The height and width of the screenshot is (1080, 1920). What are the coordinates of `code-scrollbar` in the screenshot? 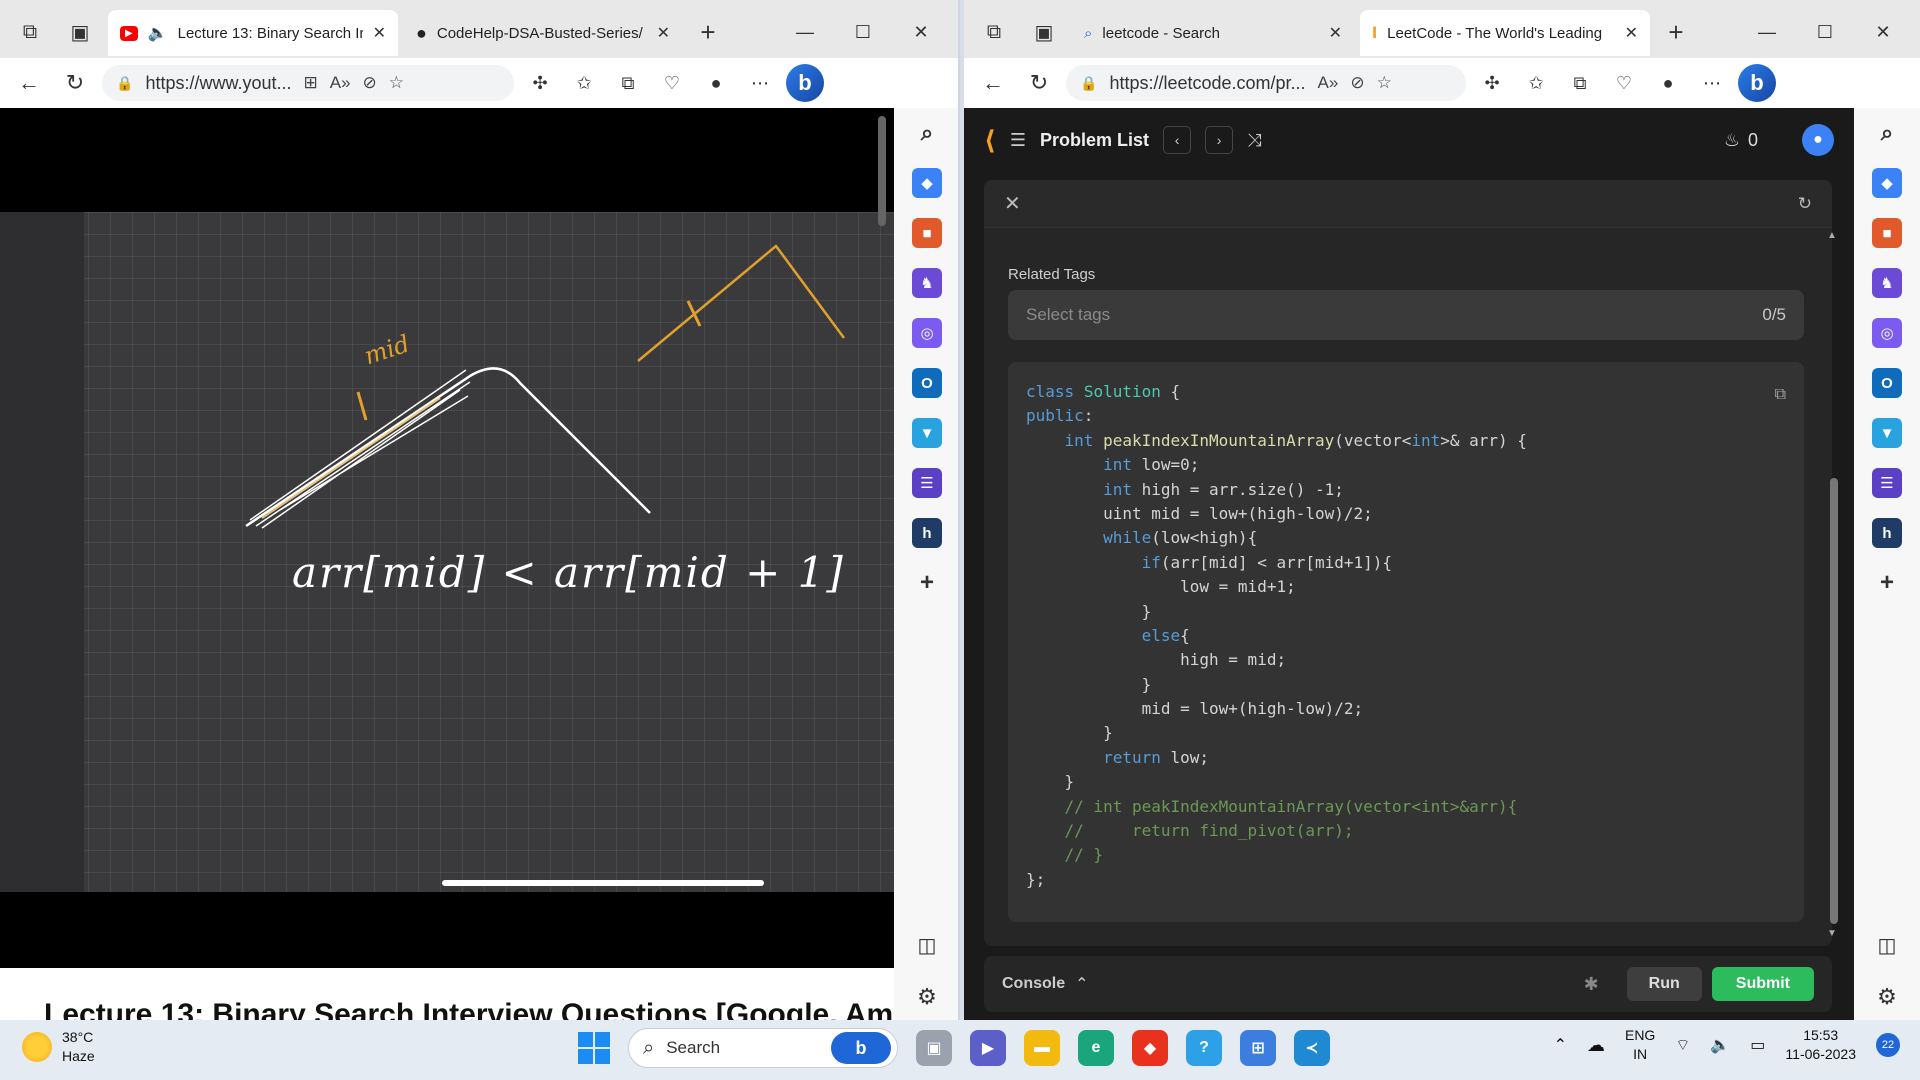 It's located at (1834, 701).